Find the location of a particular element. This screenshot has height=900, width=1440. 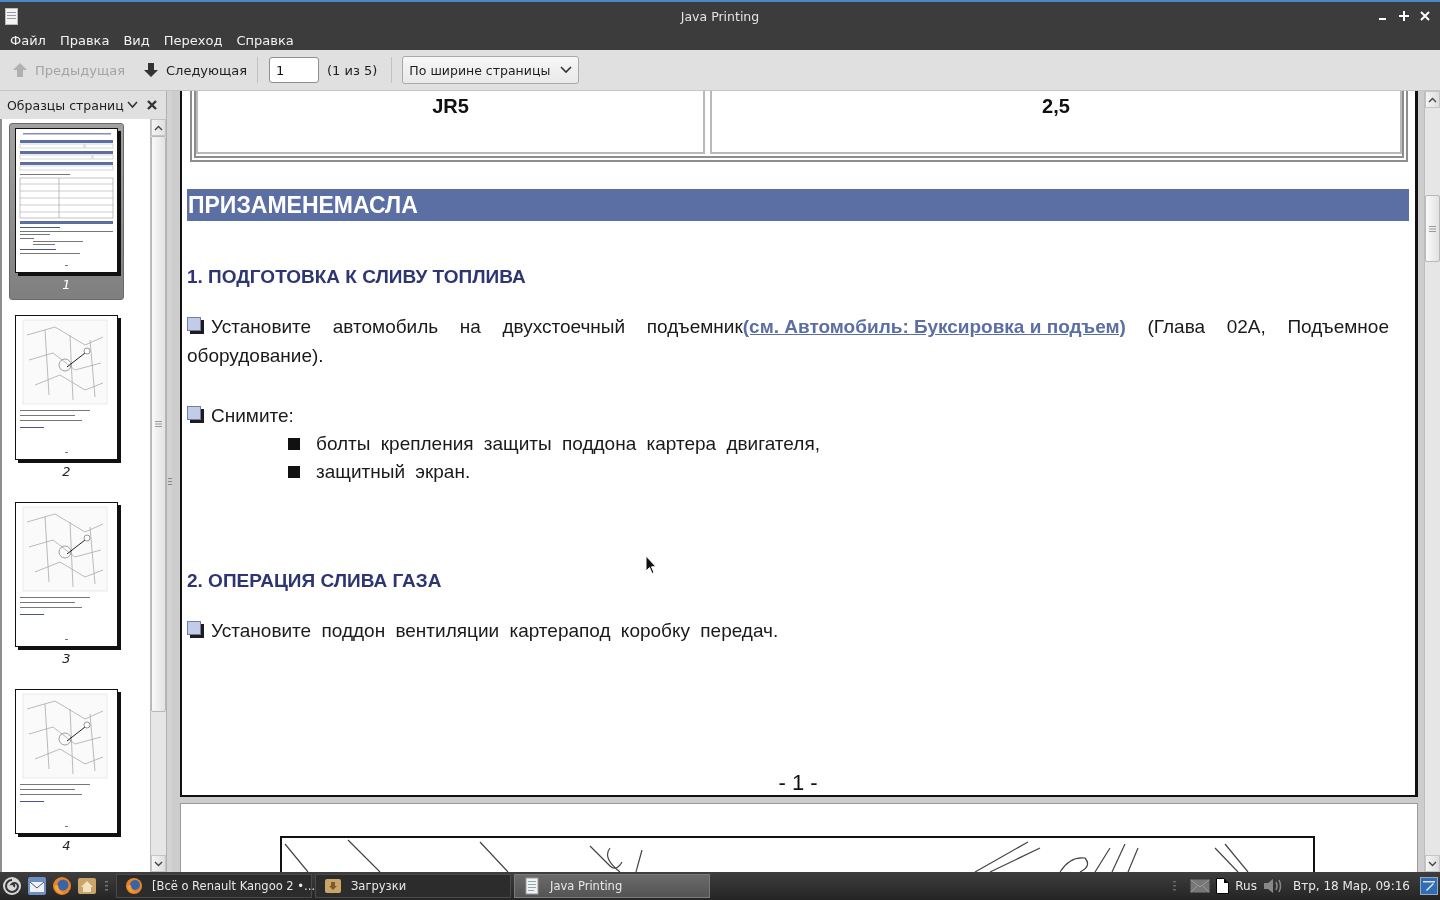

clock: Втр, 18 Мар, 09:16 is located at coordinates (1351, 886).